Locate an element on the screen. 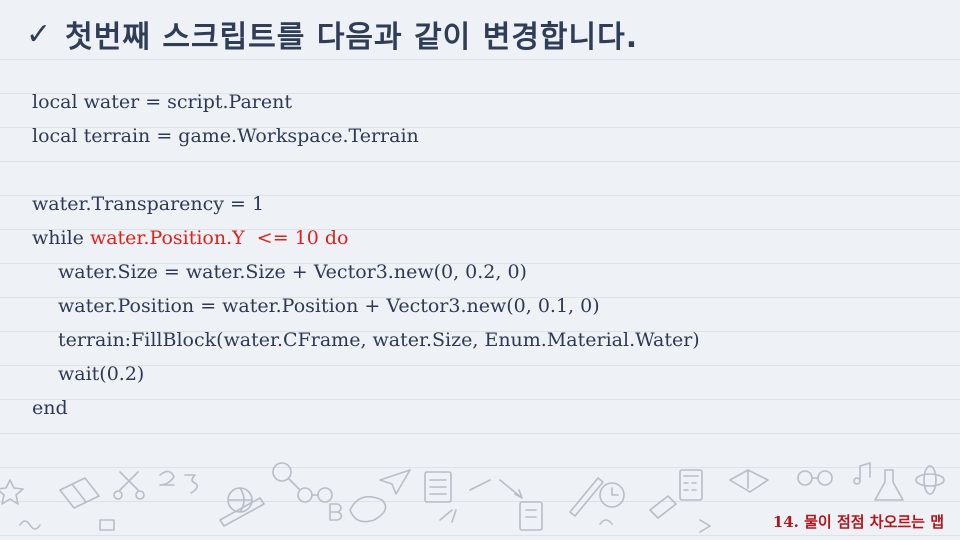 This screenshot has width=960, height=540. pen-doodle is located at coordinates (586, 497).